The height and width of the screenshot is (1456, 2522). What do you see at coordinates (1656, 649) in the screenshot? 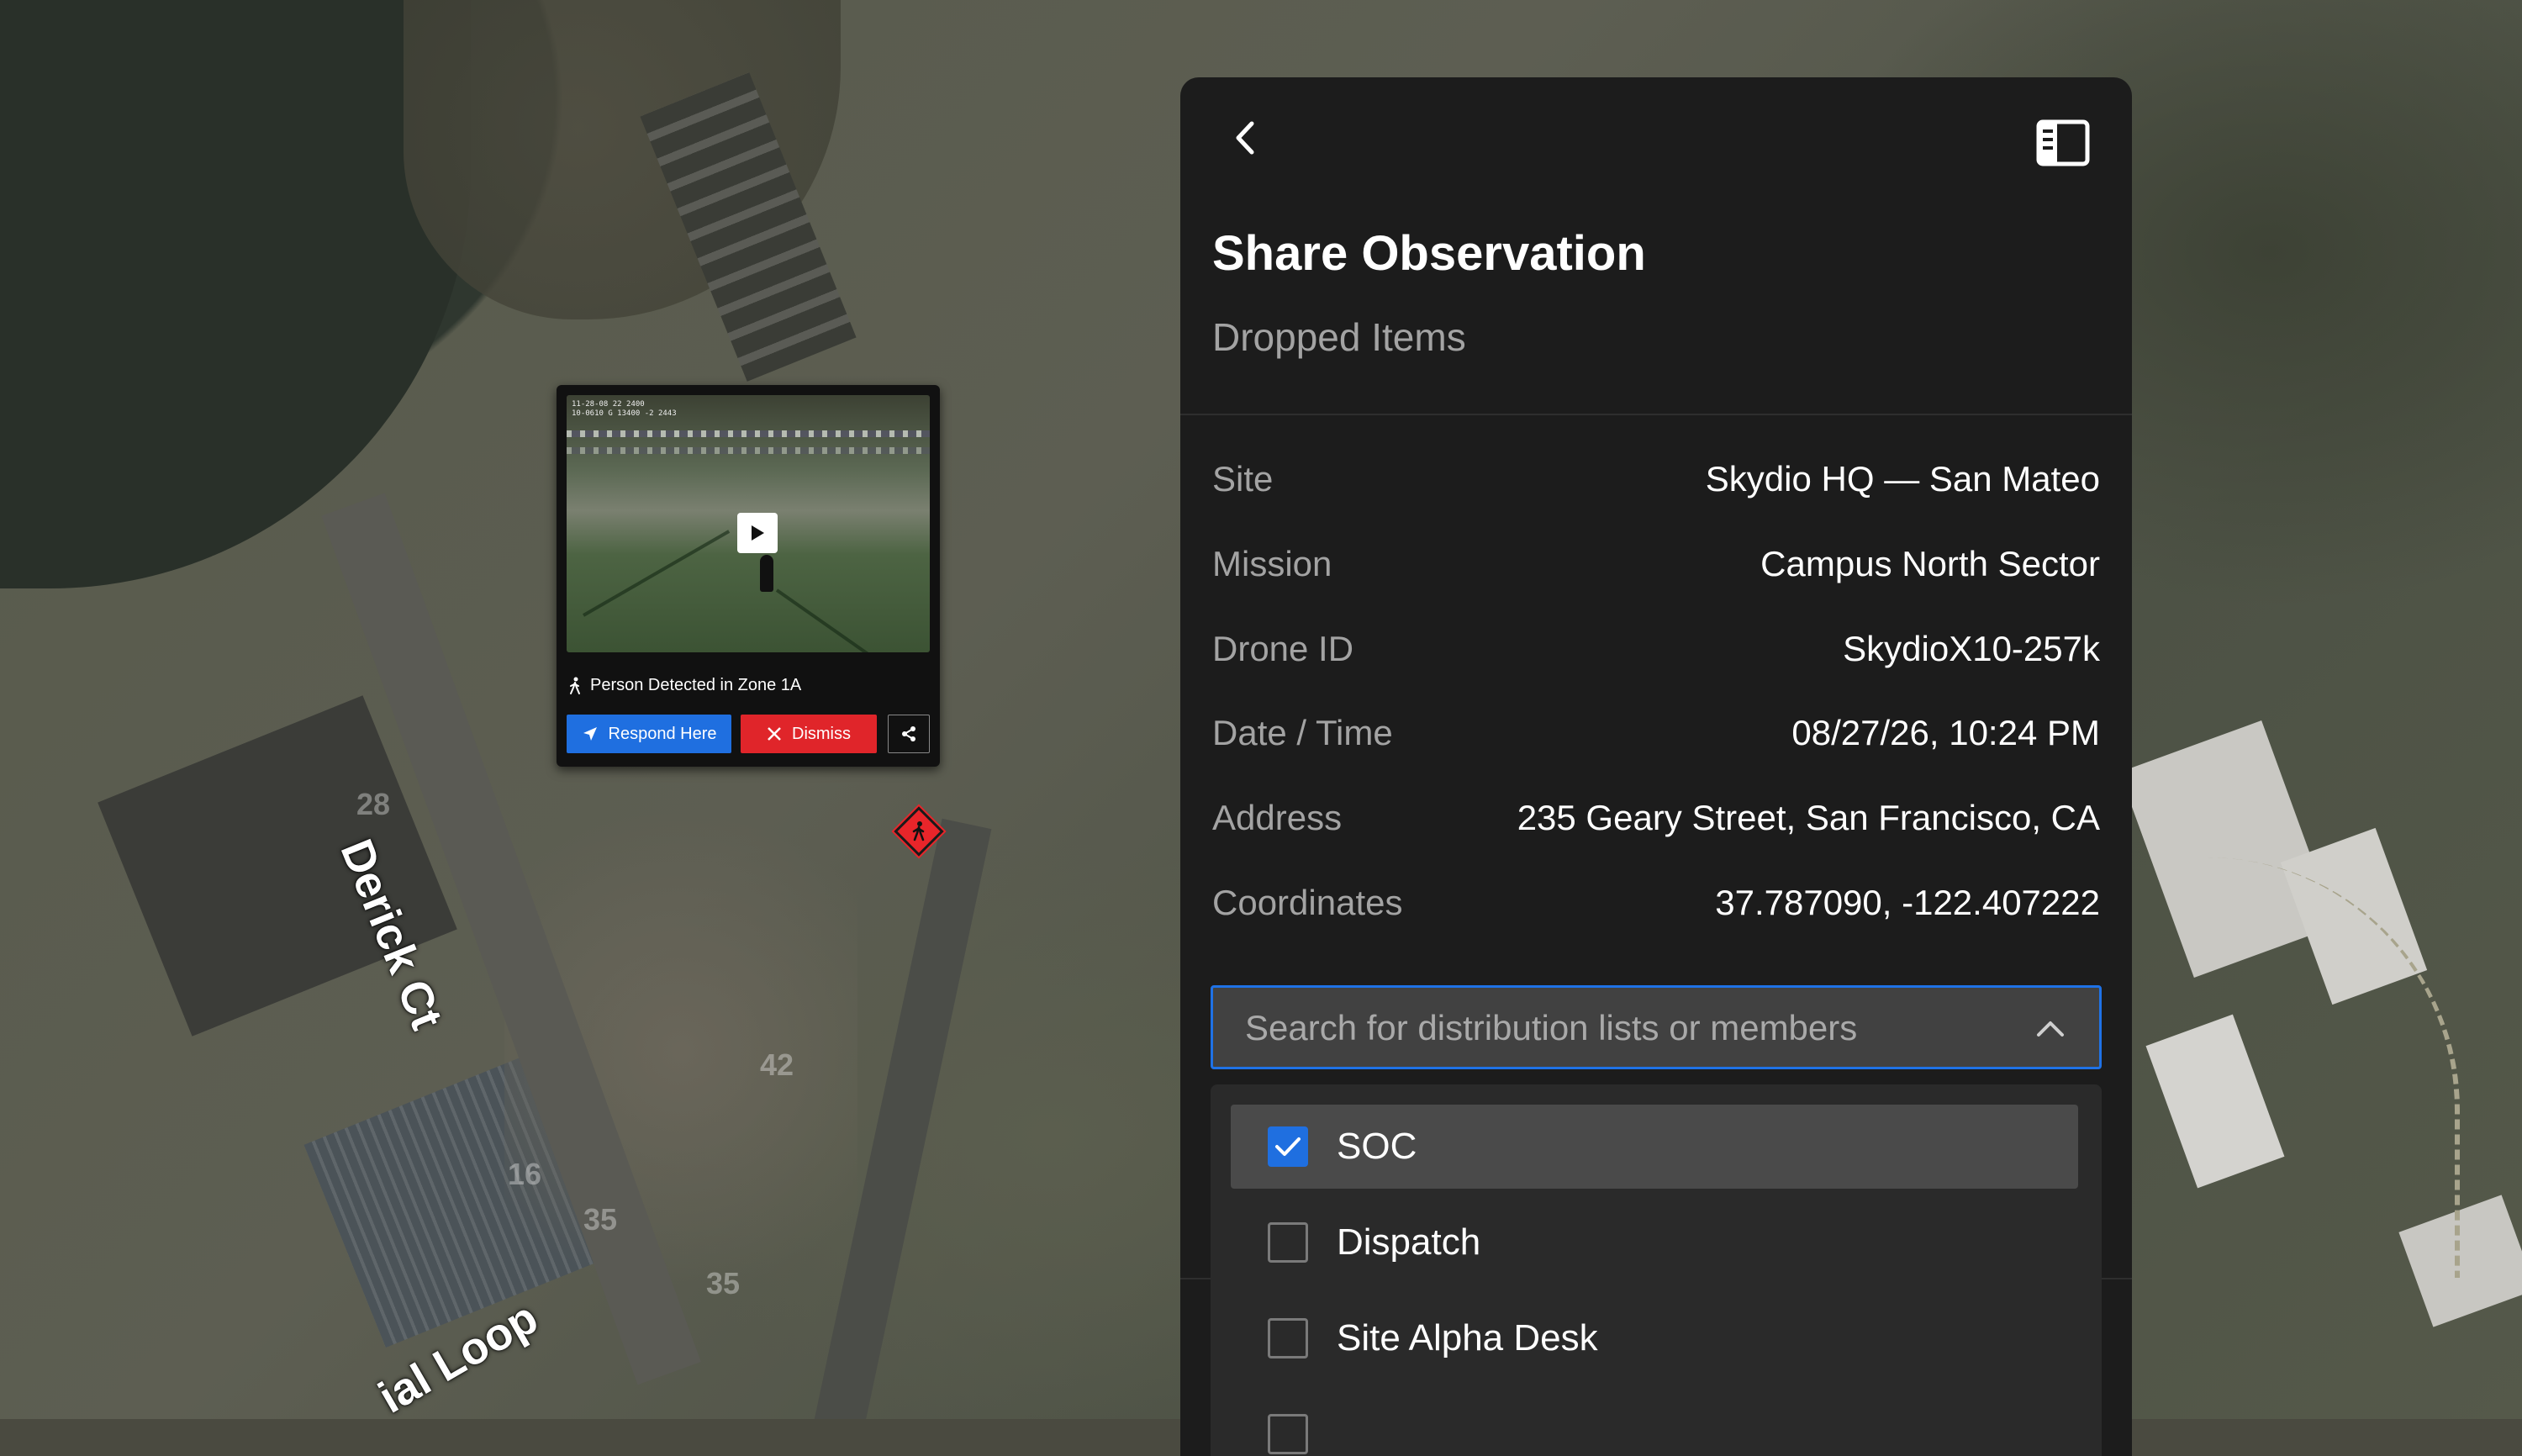
I see `info-row-drone-id: Drone ID SkydioX10-257k` at bounding box center [1656, 649].